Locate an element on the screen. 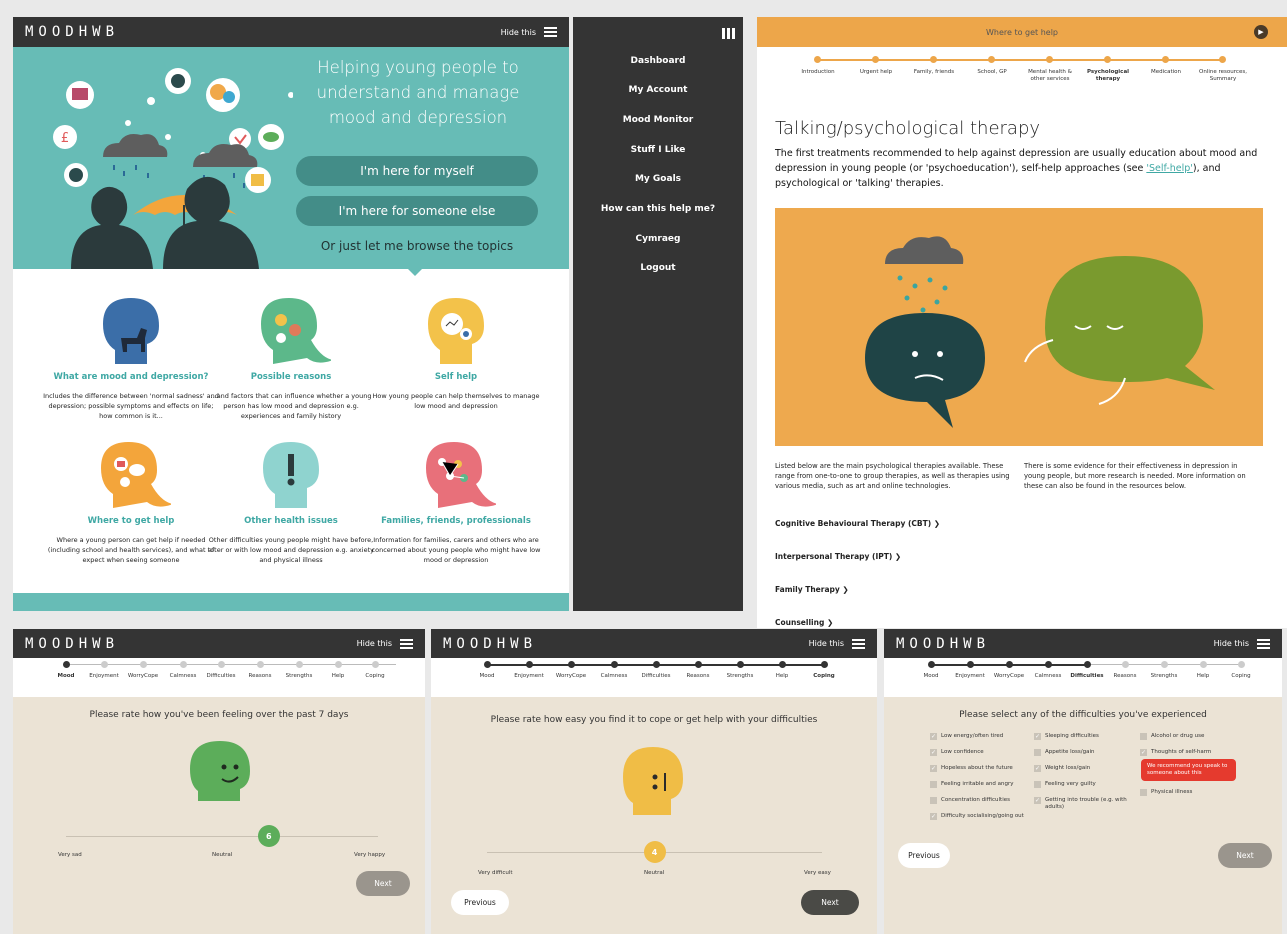 Image resolution: width=1287 pixels, height=934 pixels. therapy-link-counselling: Counselling ❯ is located at coordinates (804, 622).